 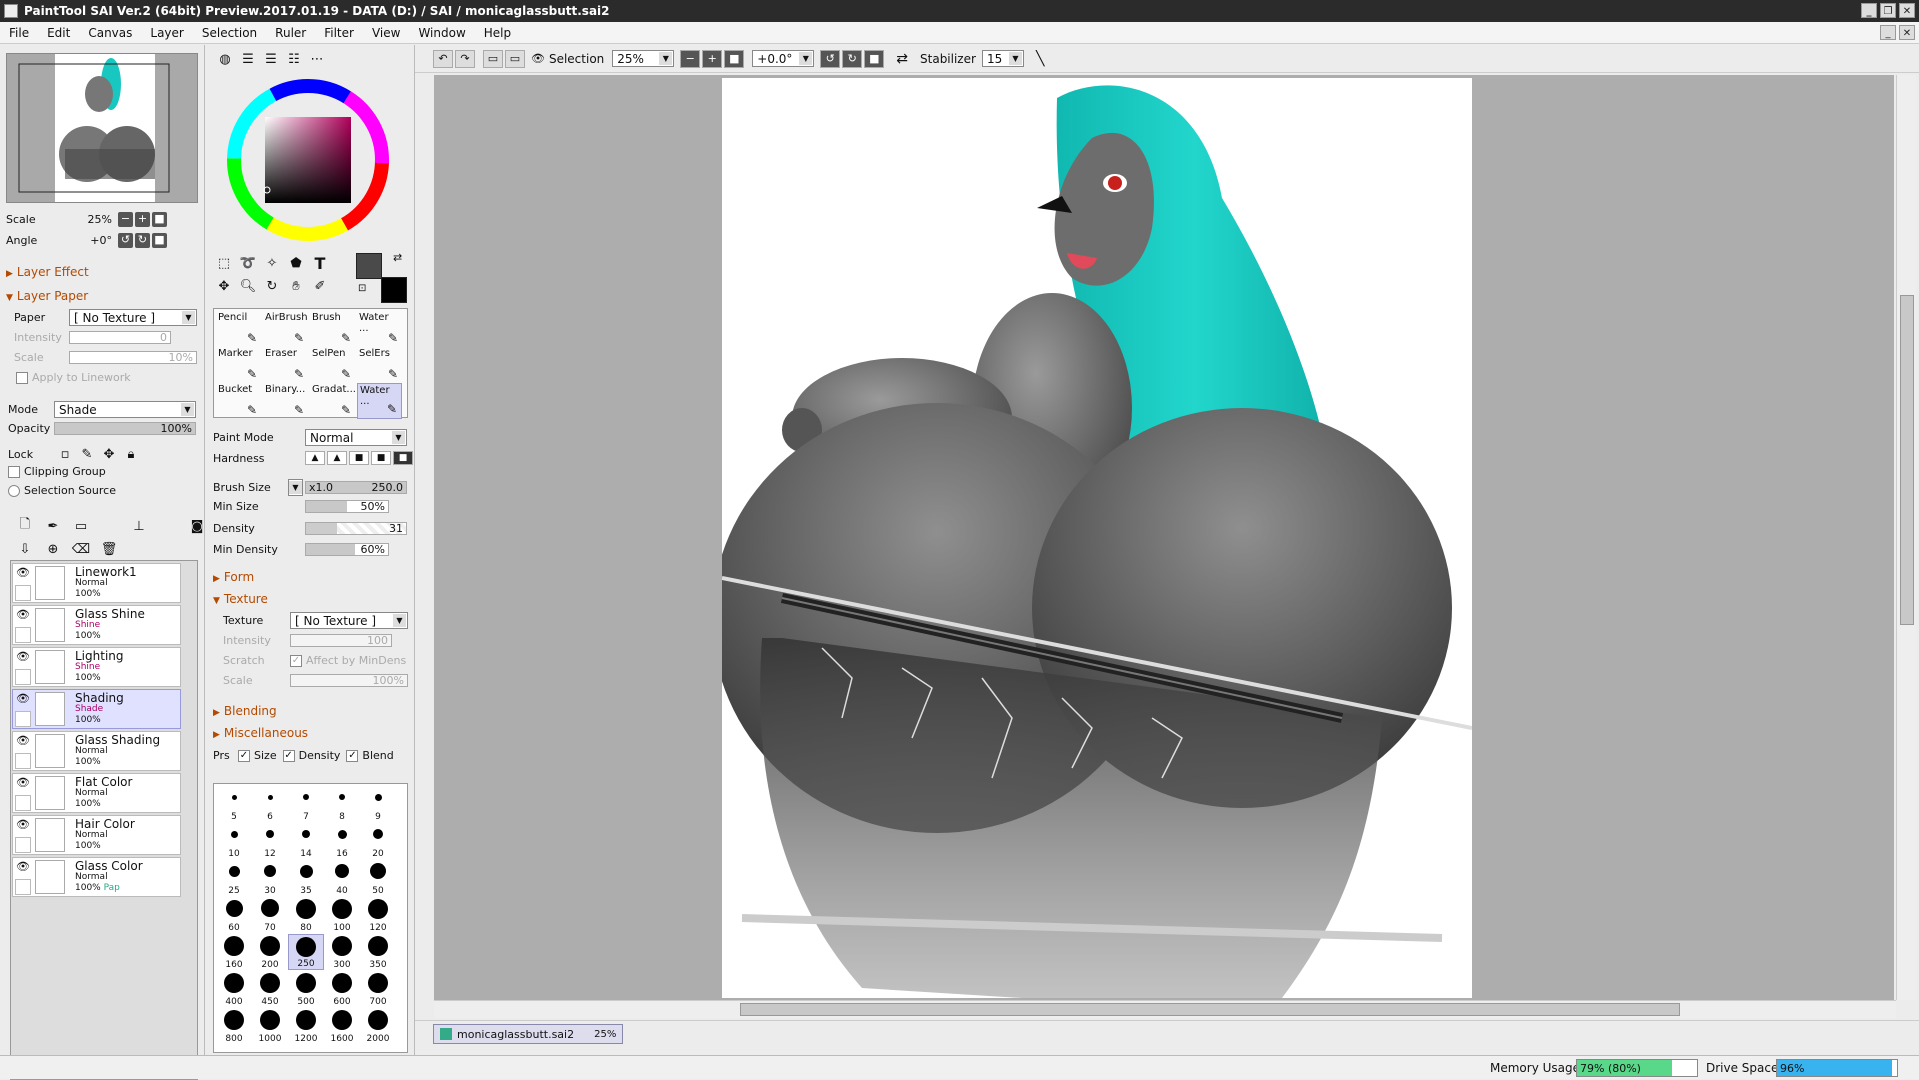 I want to click on brush-size-preset: 70, so click(x=270, y=915).